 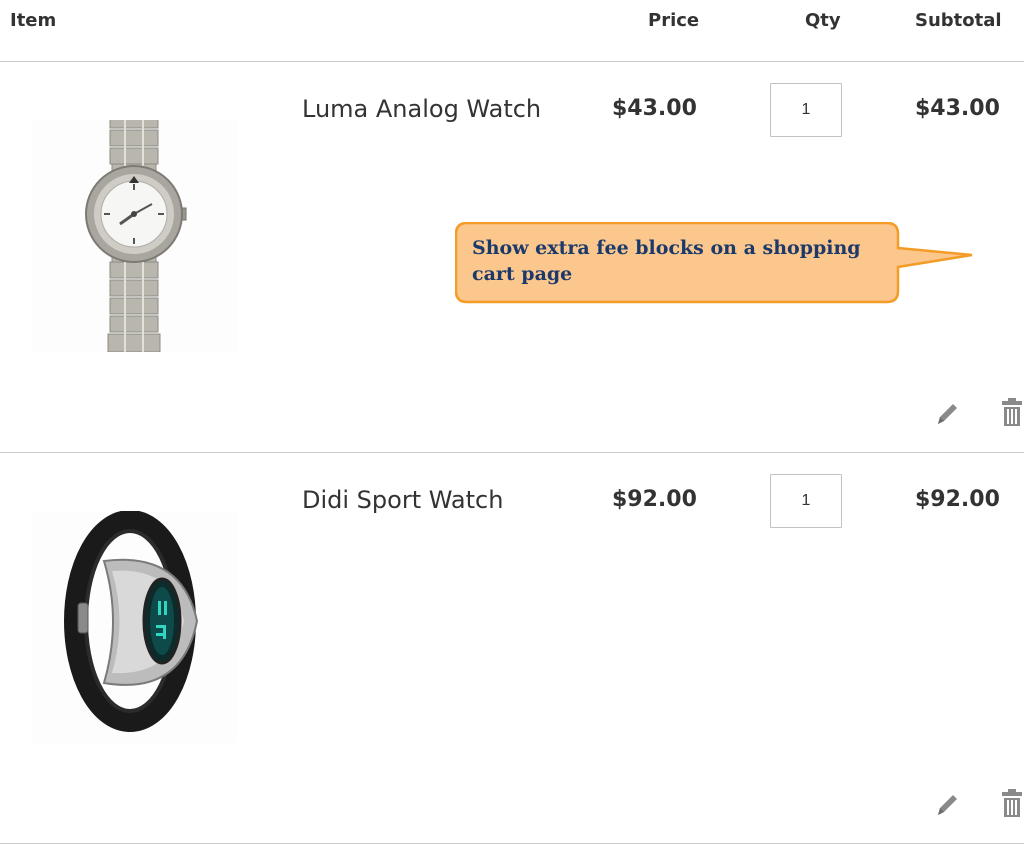 What do you see at coordinates (958, 20) in the screenshot?
I see `column-header-subtotal: Subtotal` at bounding box center [958, 20].